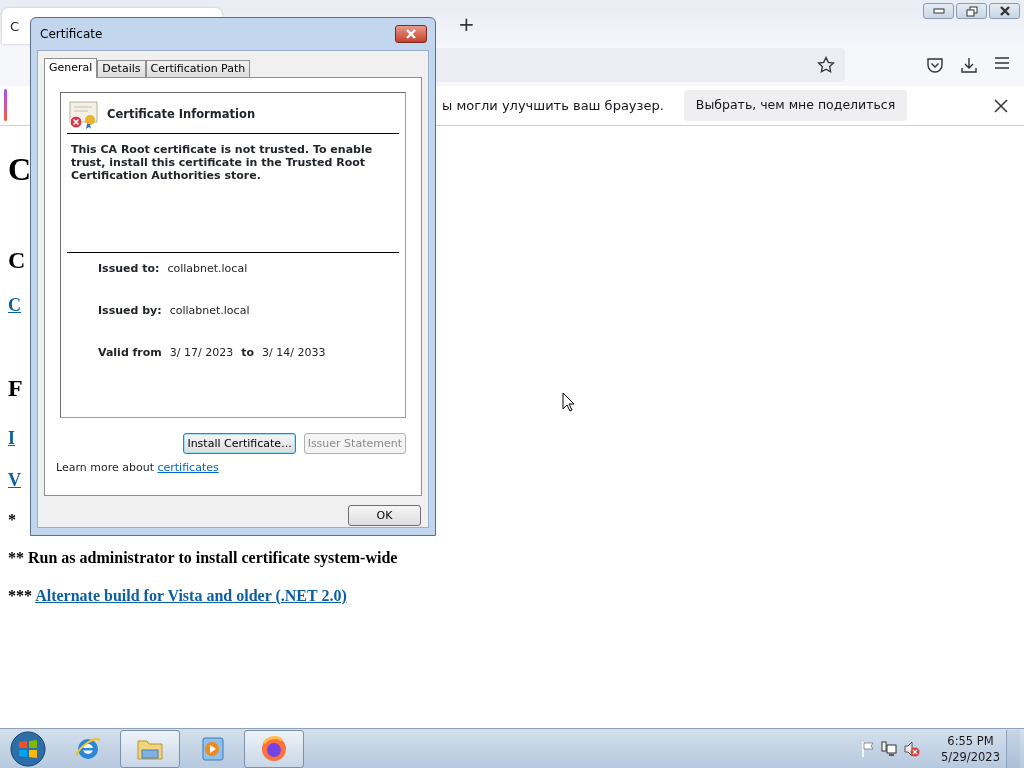 The image size is (1024, 768). What do you see at coordinates (248, 353) in the screenshot?
I see `field-label: to` at bounding box center [248, 353].